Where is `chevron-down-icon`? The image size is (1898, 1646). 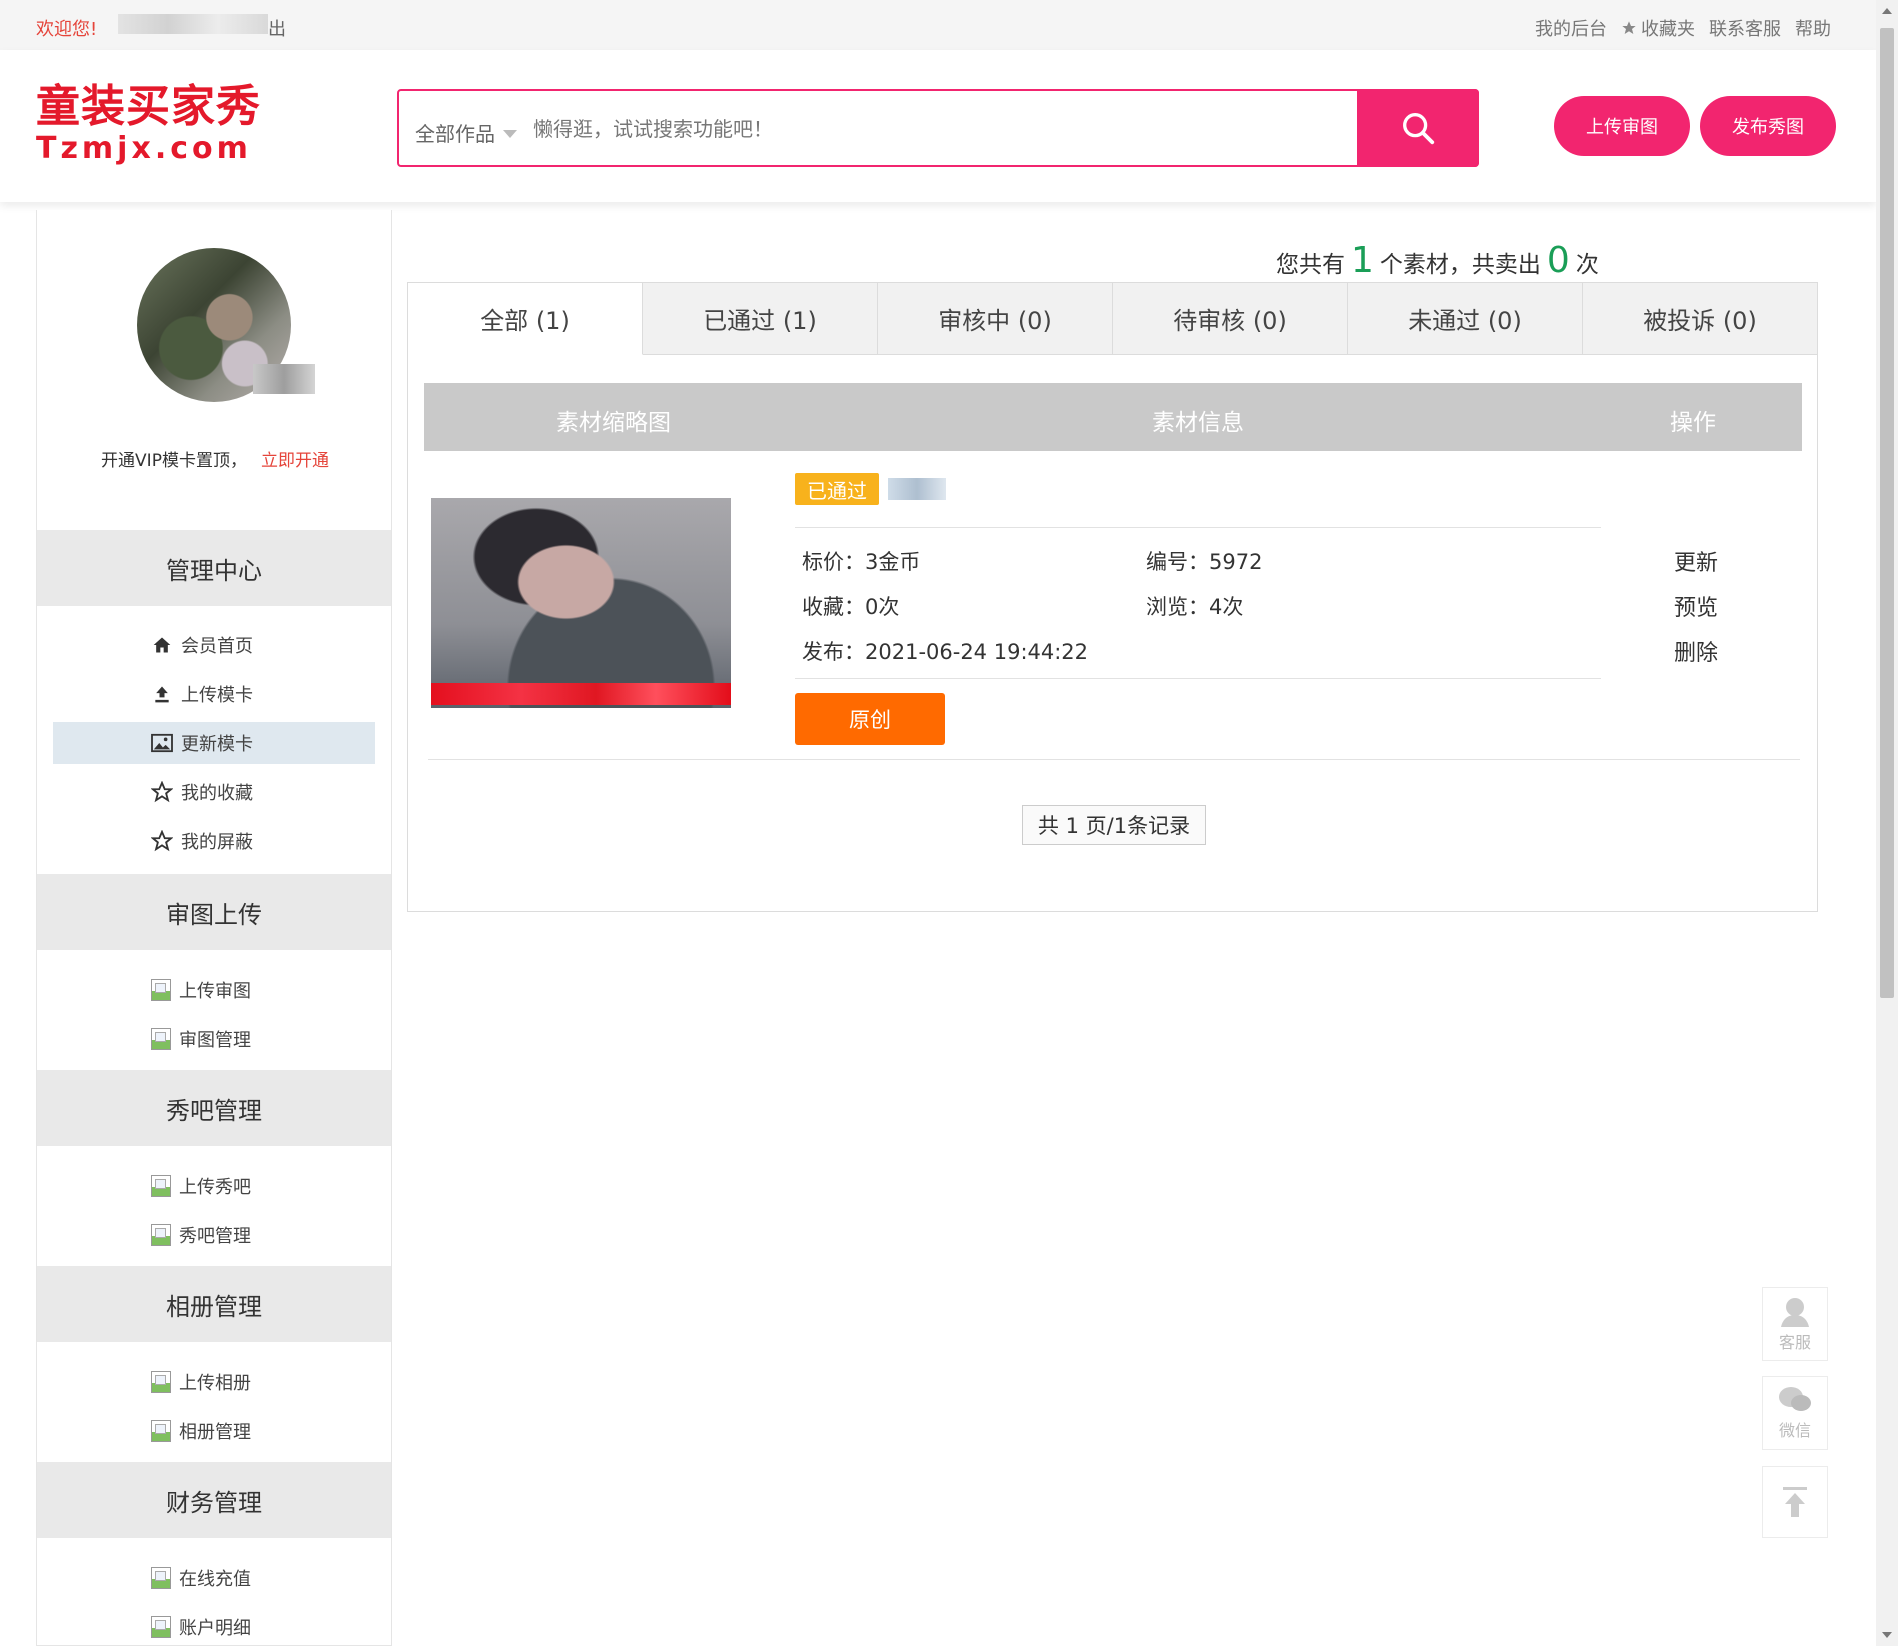
chevron-down-icon is located at coordinates (510, 134).